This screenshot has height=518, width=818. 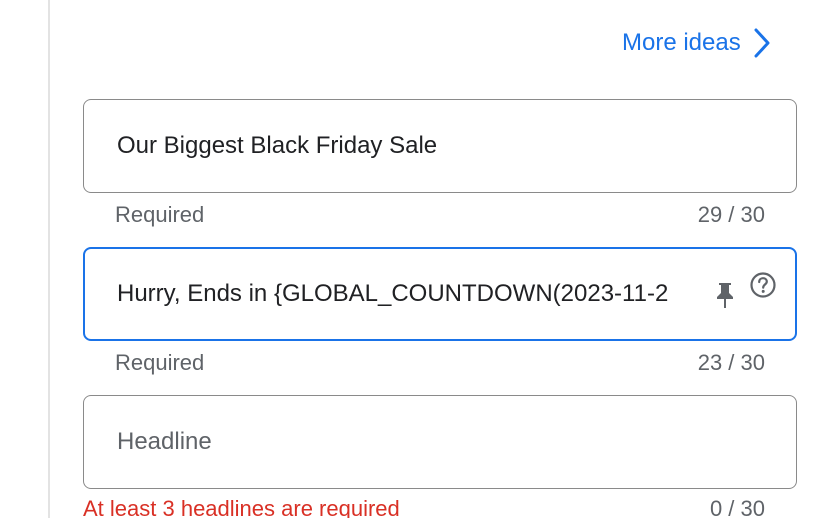 What do you see at coordinates (681, 42) in the screenshot?
I see `more-ideas-label: More ideas` at bounding box center [681, 42].